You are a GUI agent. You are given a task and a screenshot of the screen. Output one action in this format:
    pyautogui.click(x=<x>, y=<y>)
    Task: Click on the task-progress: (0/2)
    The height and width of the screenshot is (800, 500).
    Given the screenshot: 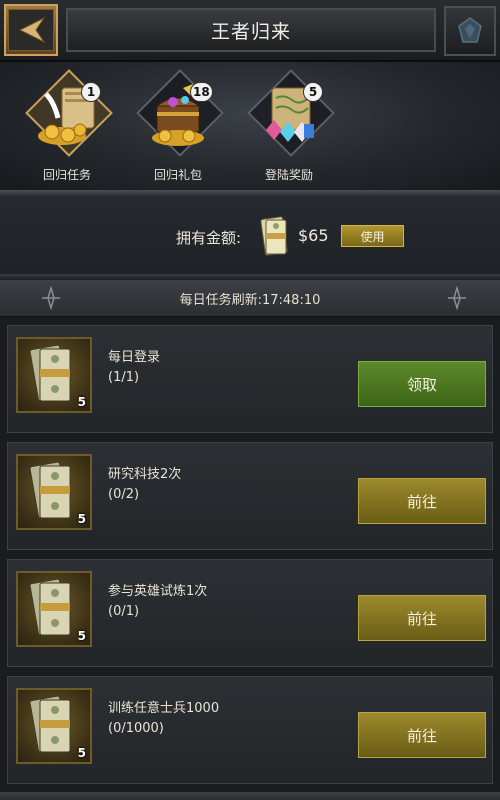 What is the action you would take?
    pyautogui.click(x=124, y=494)
    